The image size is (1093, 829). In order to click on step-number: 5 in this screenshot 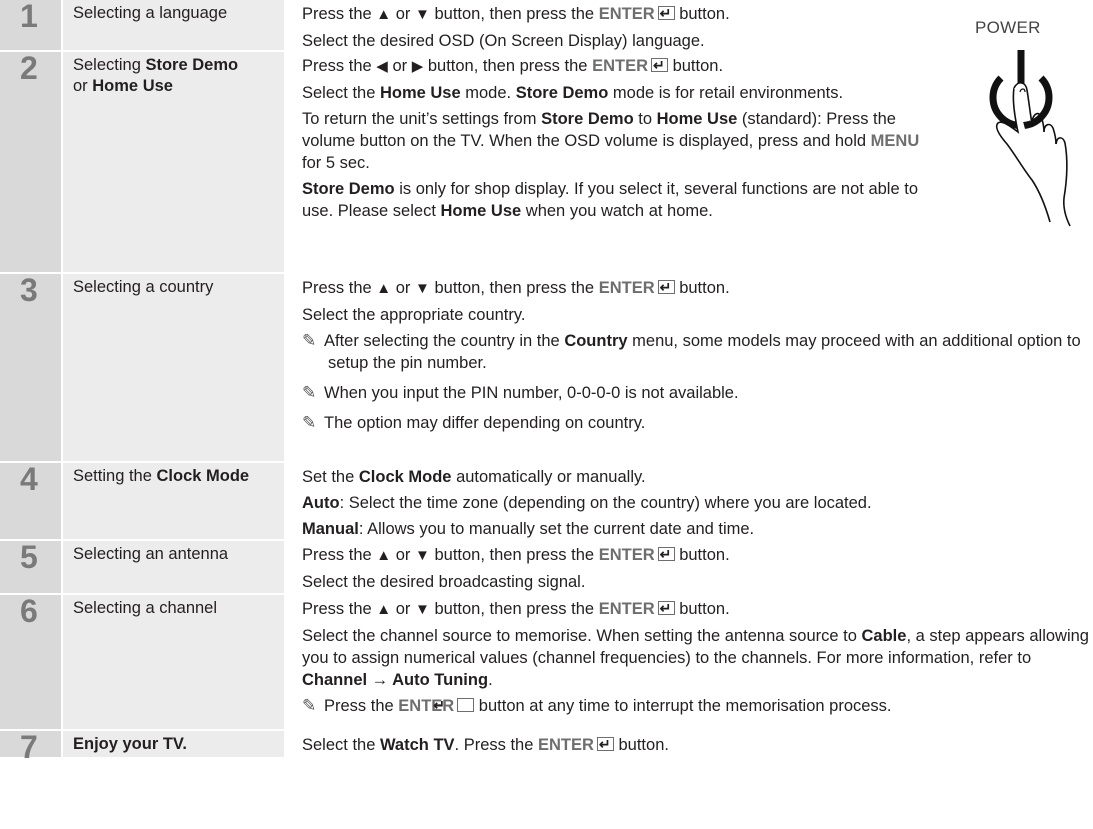, I will do `click(29, 557)`.